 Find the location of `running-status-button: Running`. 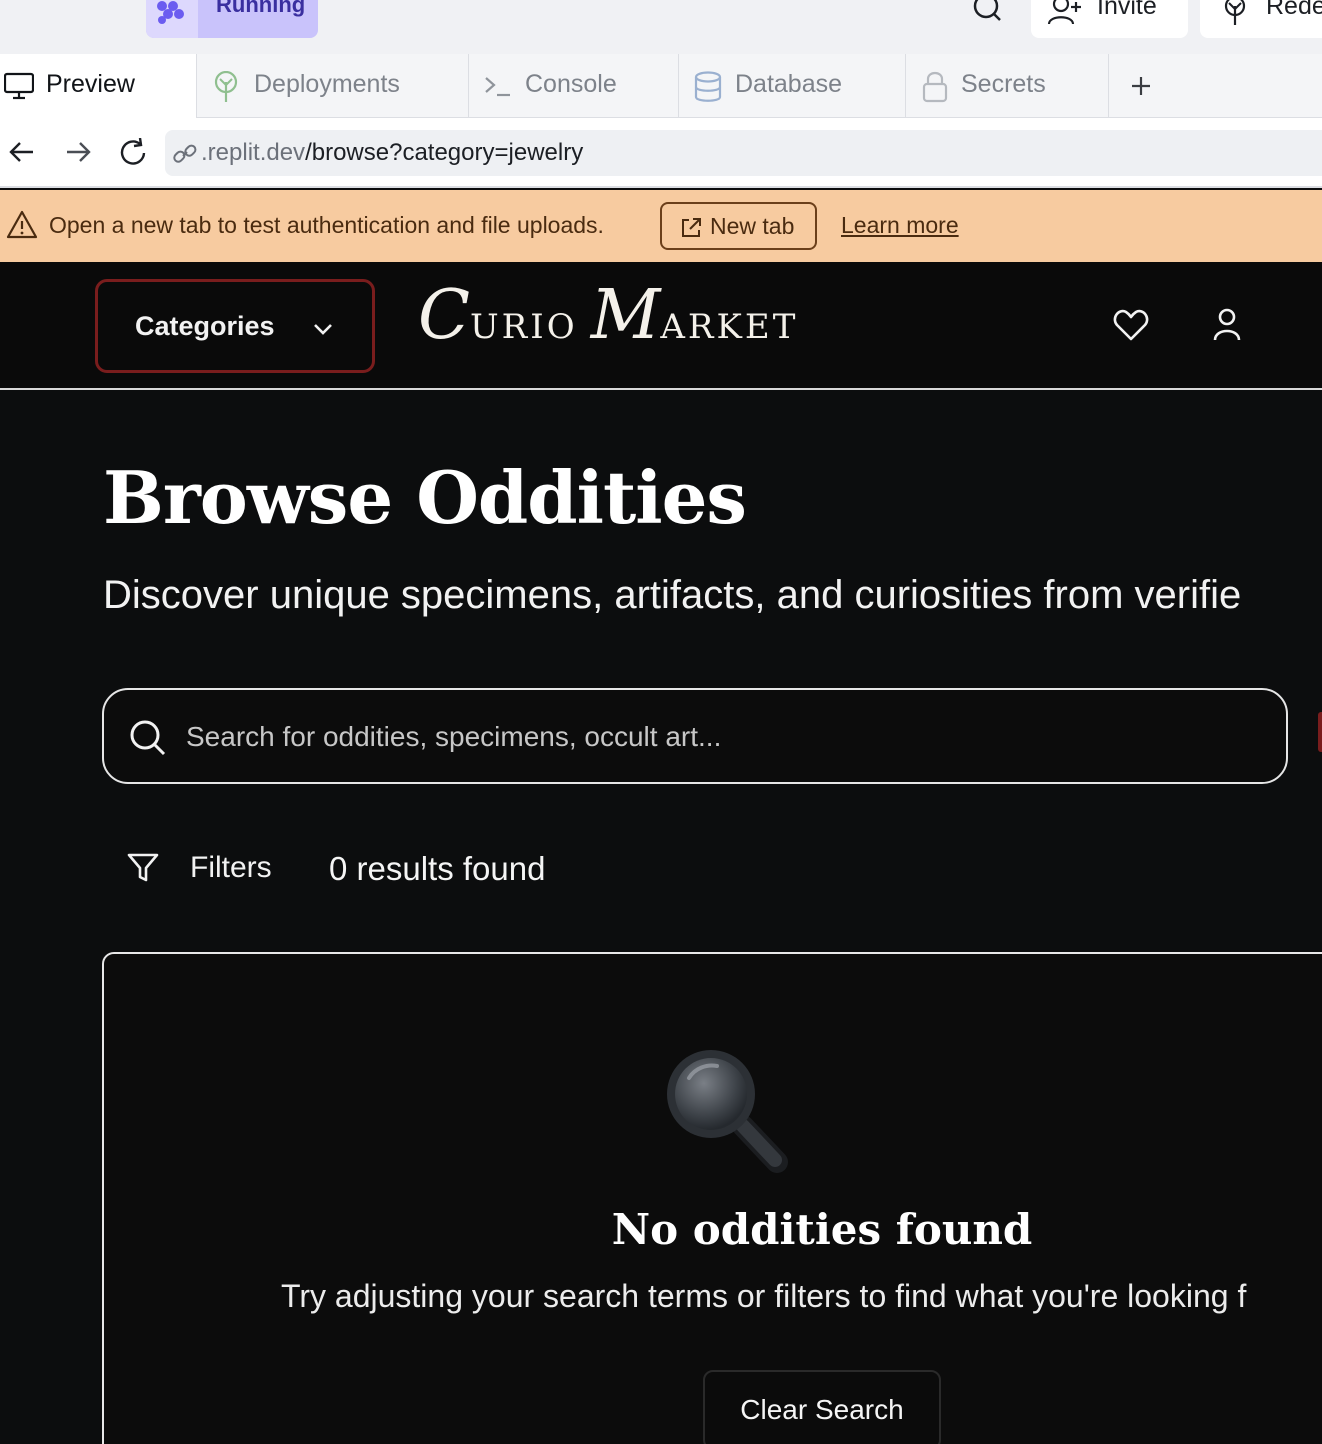

running-status-button: Running is located at coordinates (232, 19).